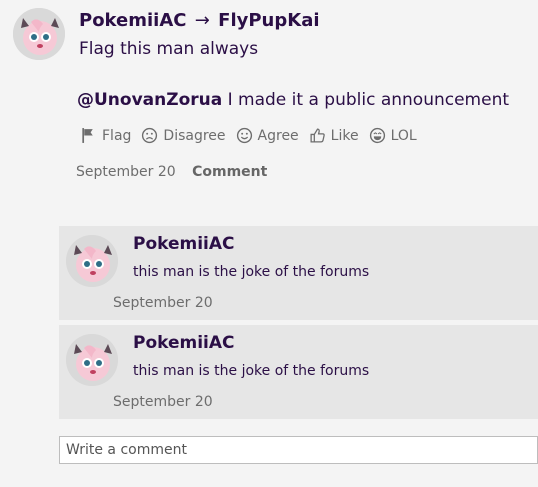 This screenshot has height=487, width=538. What do you see at coordinates (244, 135) in the screenshot?
I see `smile-icon` at bounding box center [244, 135].